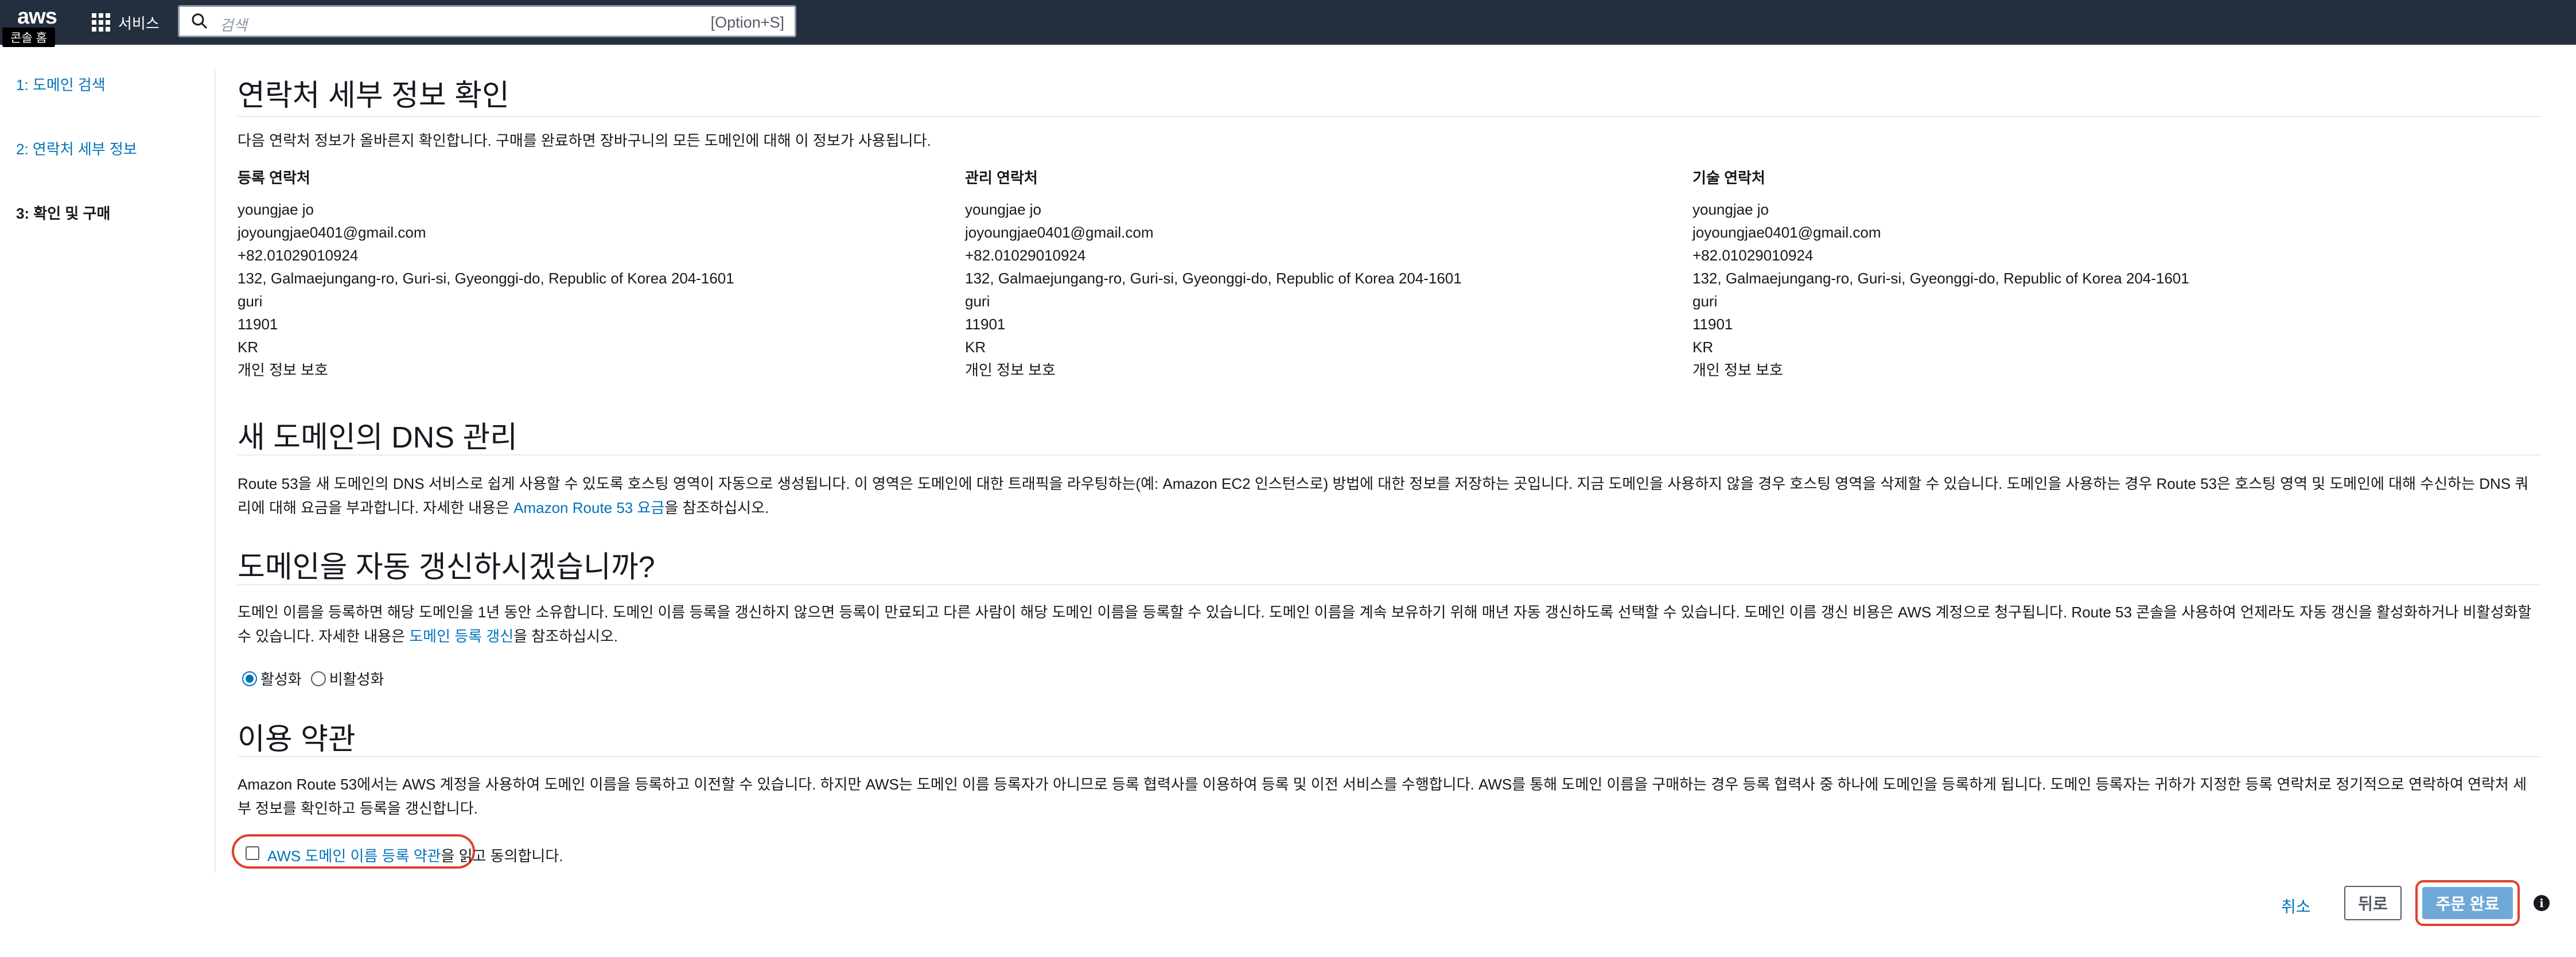 This screenshot has width=2576, height=957. I want to click on terms-agree-suffix: 을 읽고 동의합니다., so click(502, 856).